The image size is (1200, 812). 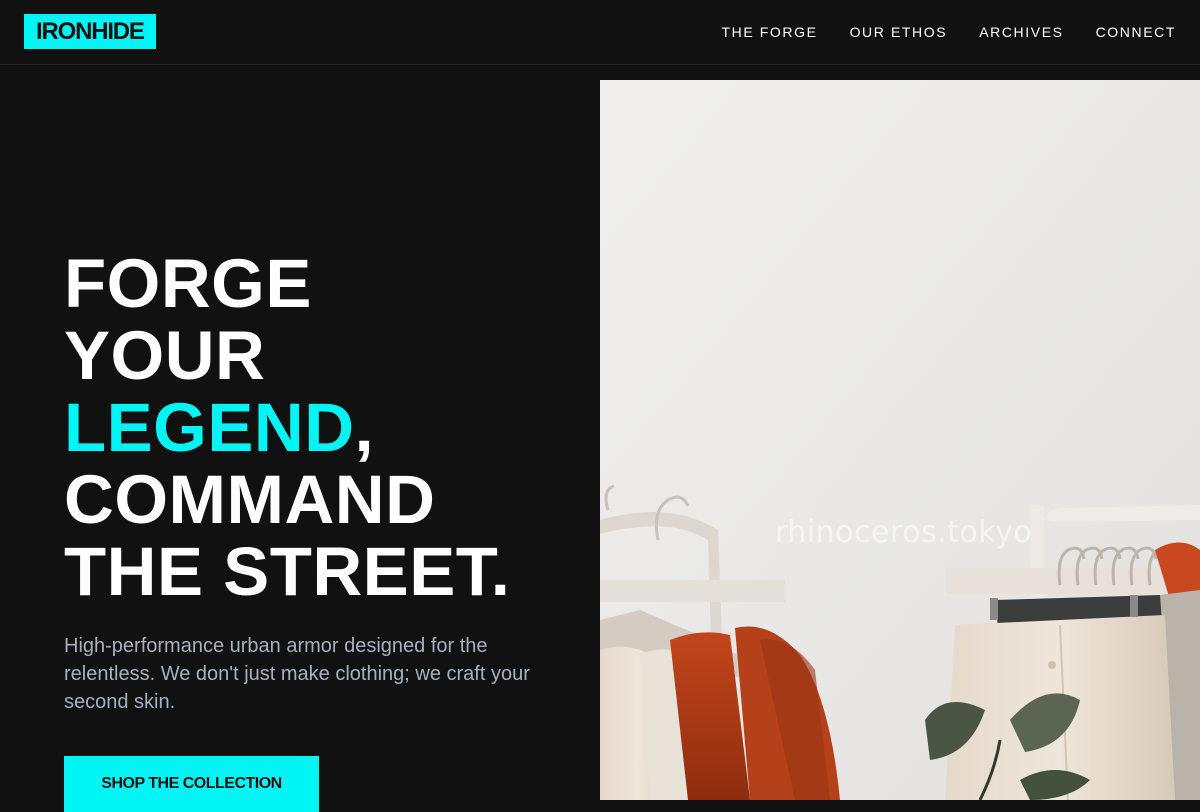 What do you see at coordinates (364, 427) in the screenshot?
I see `hero-title-comma: ,` at bounding box center [364, 427].